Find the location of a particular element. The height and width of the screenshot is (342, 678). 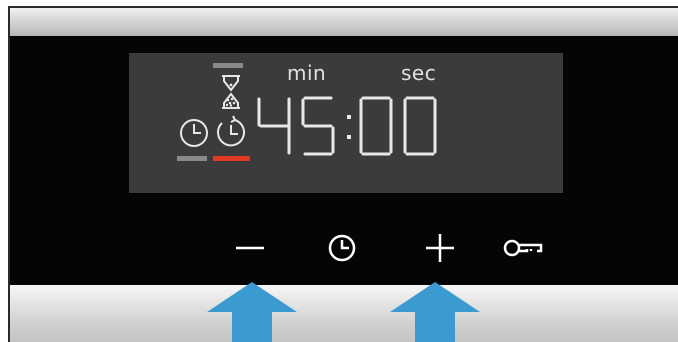

page-margin-left is located at coordinates (4, 171).